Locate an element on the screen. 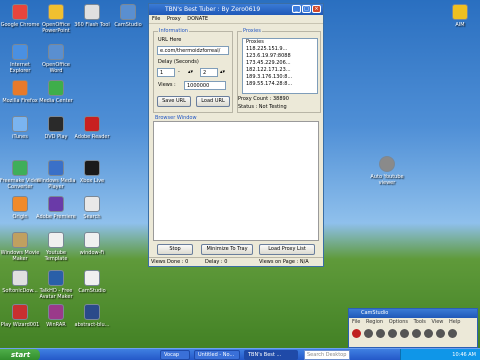  desktop-icon-aim: AIM is located at coordinates (460, 16).